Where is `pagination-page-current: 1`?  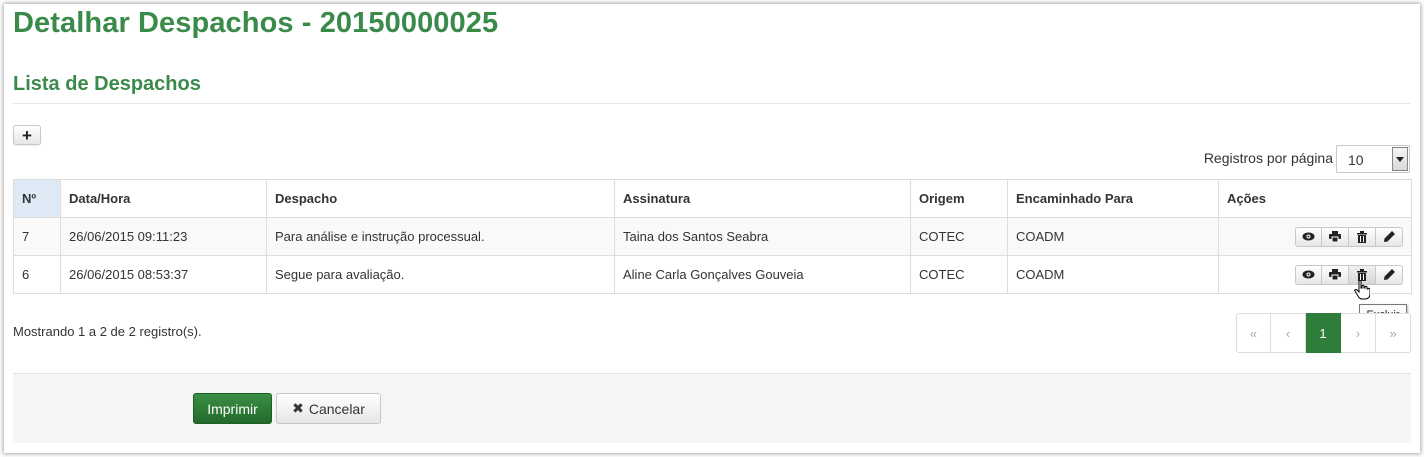 pagination-page-current: 1 is located at coordinates (1323, 333).